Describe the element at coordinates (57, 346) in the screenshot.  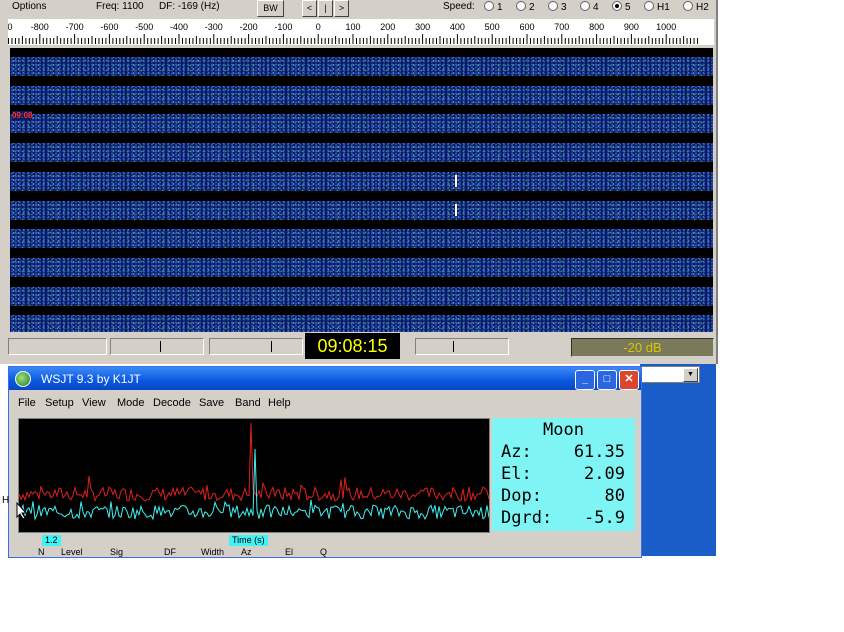
I see `status-field-left` at that location.